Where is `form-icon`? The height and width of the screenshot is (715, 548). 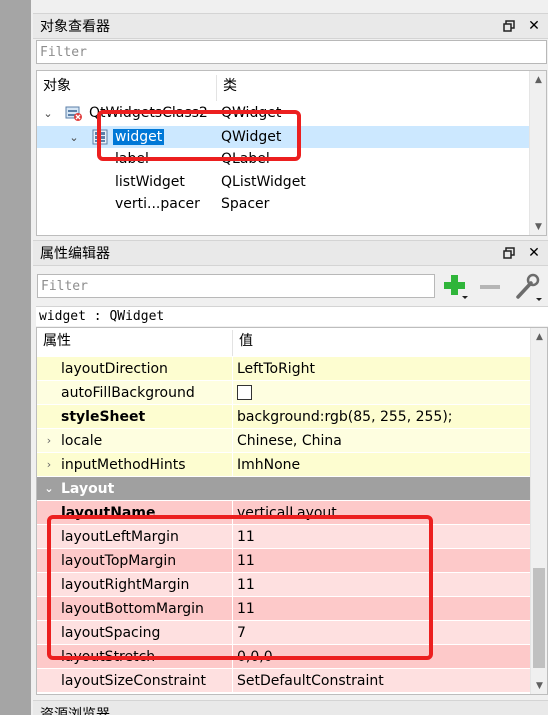 form-icon is located at coordinates (74, 113).